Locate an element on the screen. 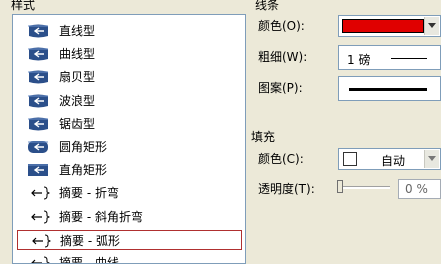  line-pattern-preview is located at coordinates (388, 89).